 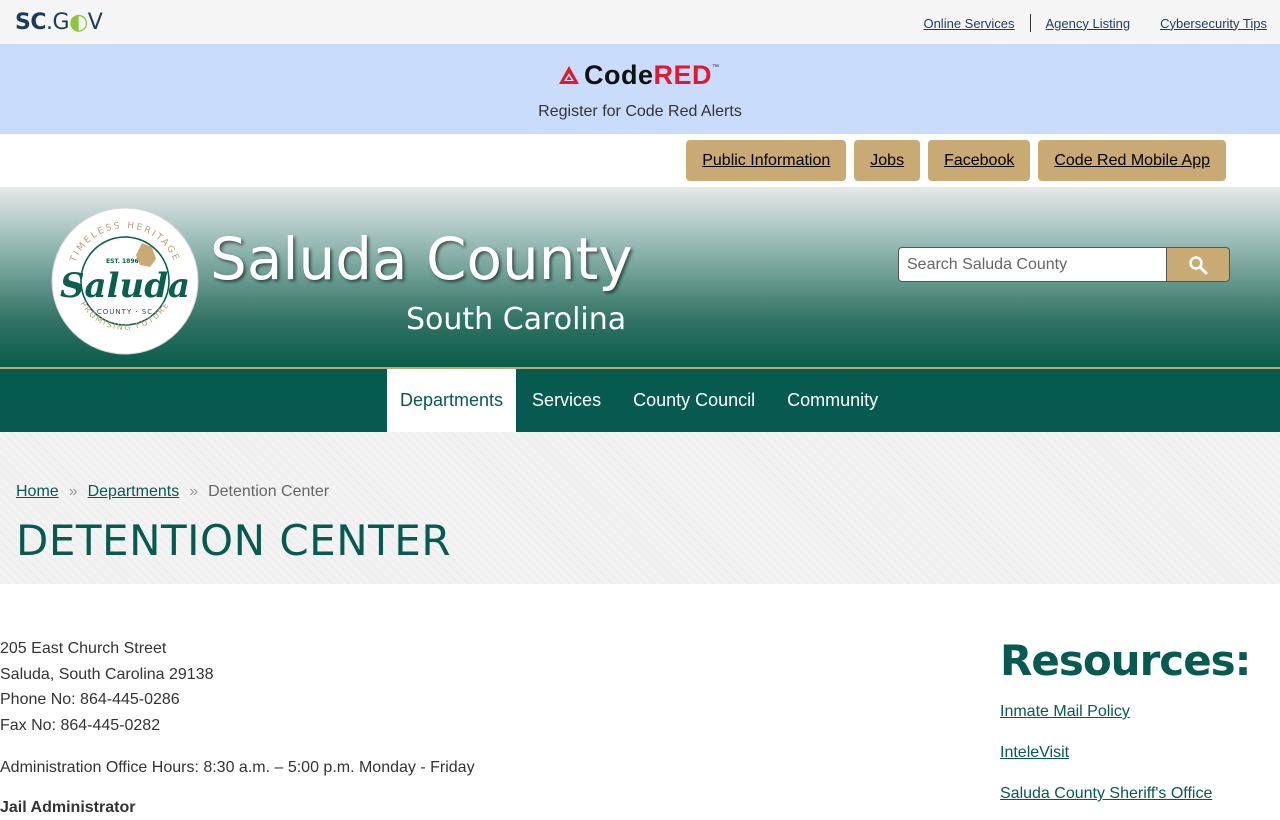 I want to click on codered-logo: Code RED ™, so click(x=638, y=75).